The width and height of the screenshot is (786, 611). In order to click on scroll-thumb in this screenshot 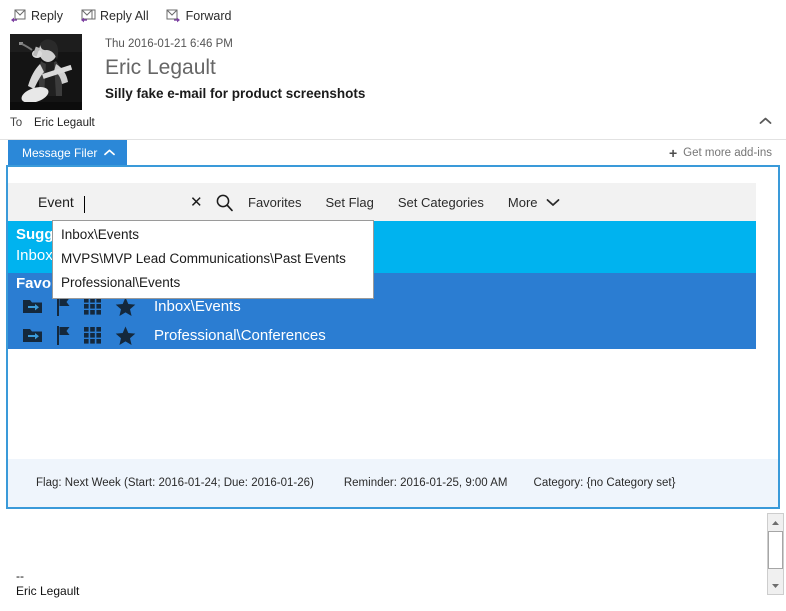, I will do `click(775, 550)`.